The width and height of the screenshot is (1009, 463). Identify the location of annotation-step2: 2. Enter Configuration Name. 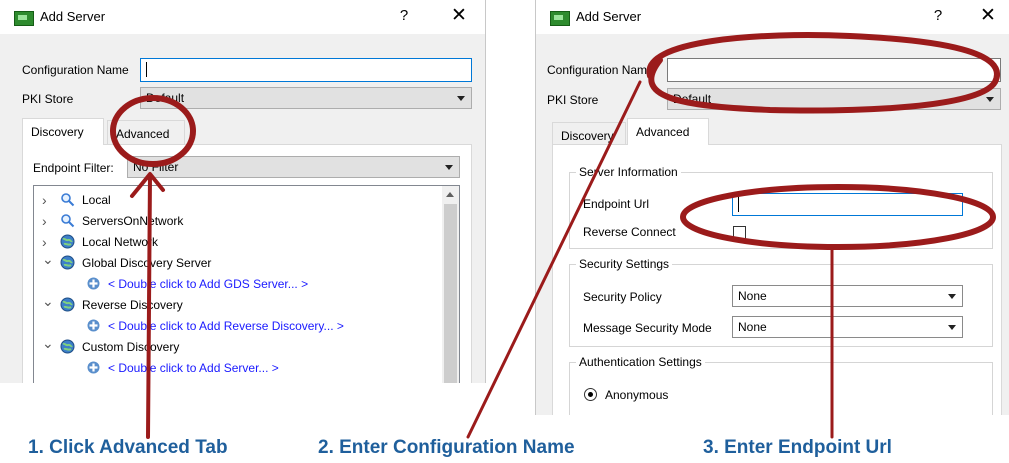
(446, 447).